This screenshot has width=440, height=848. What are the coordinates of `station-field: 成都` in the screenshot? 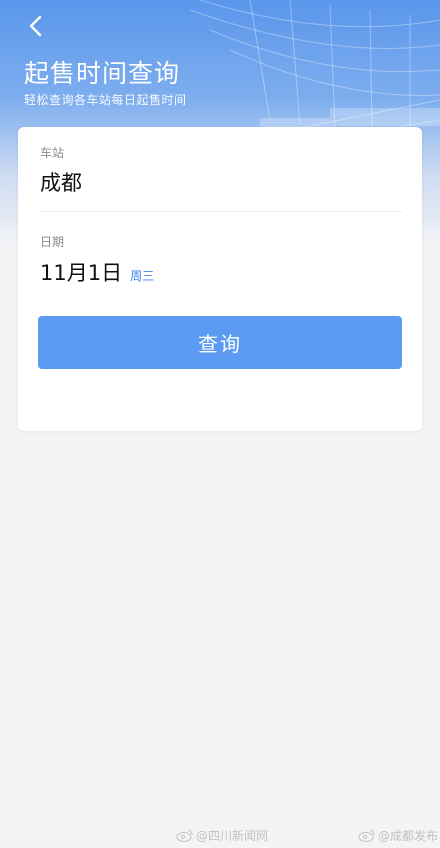 It's located at (61, 182).